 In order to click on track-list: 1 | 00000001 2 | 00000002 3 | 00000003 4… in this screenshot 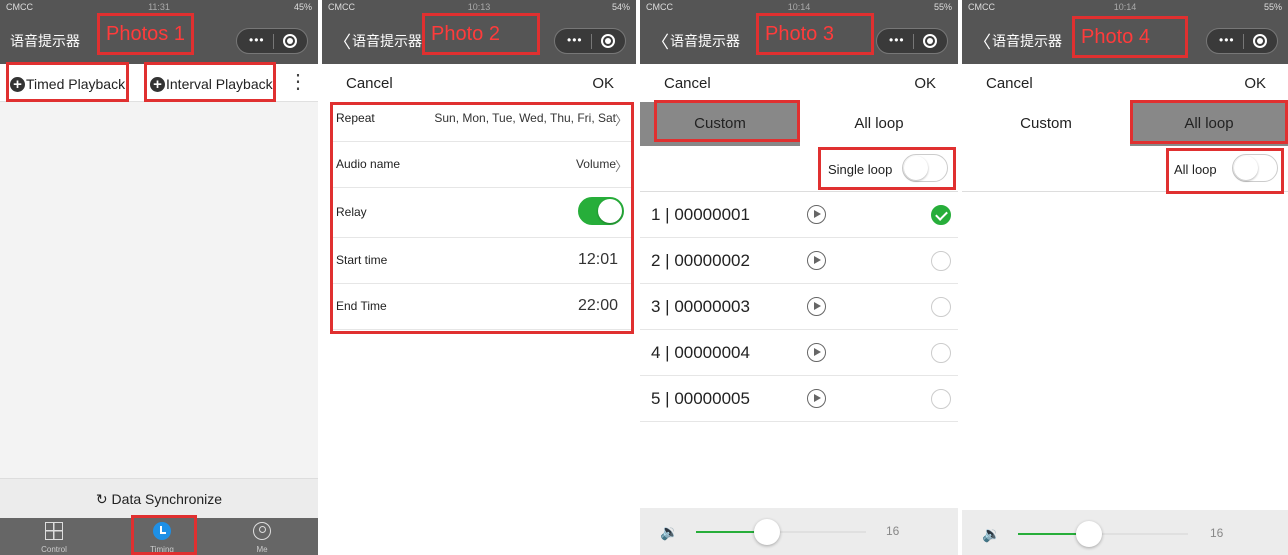, I will do `click(799, 308)`.